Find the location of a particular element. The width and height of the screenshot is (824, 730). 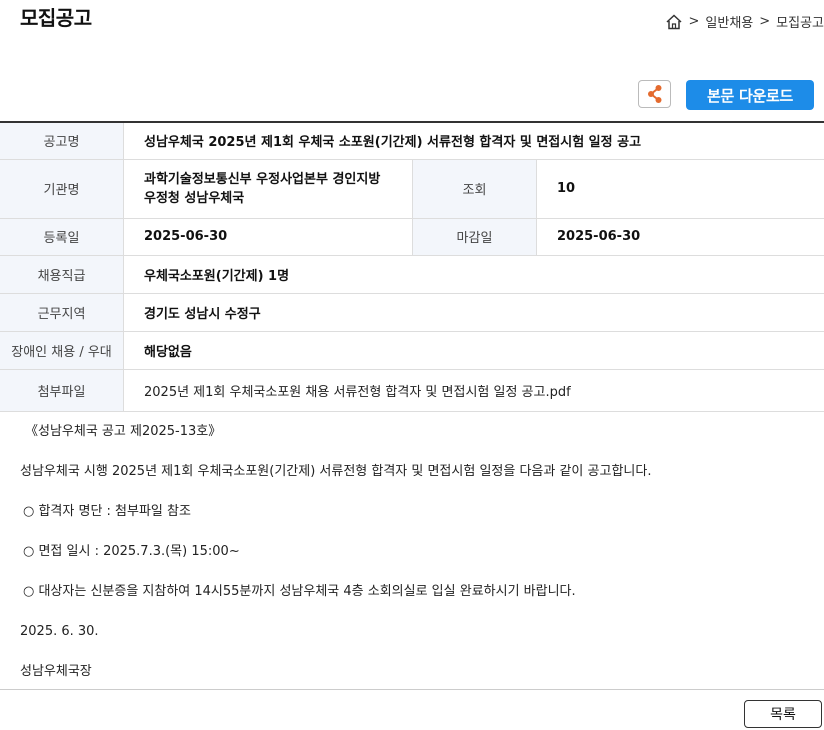

table-row: 근무지역 경기도 성남시 수정구 is located at coordinates (412, 312).